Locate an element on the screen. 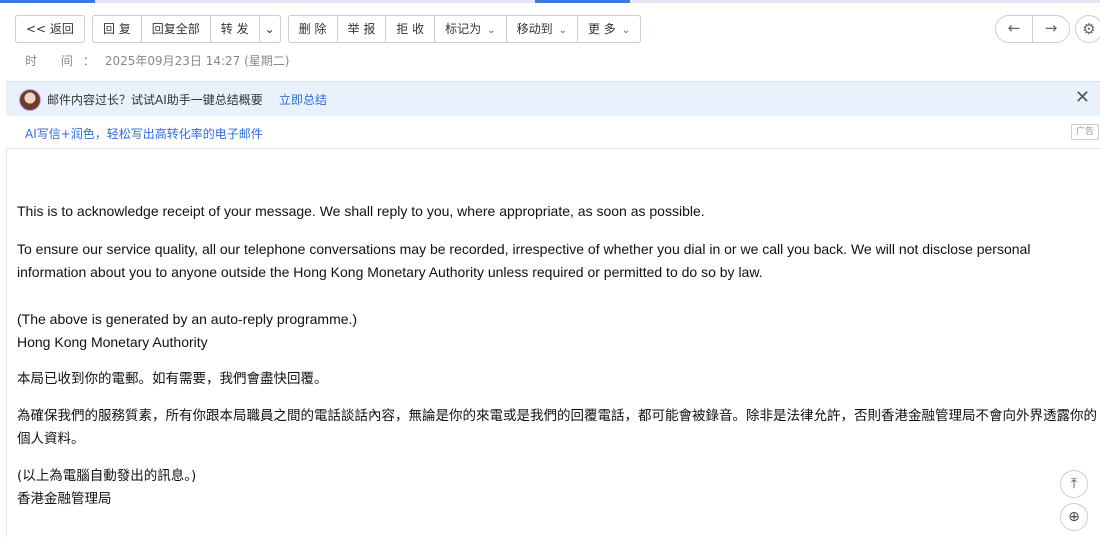 The width and height of the screenshot is (1100, 537). ai-writing-promo-link: AI写信+润色，轻松写出高转化率的电子邮件 is located at coordinates (144, 133).